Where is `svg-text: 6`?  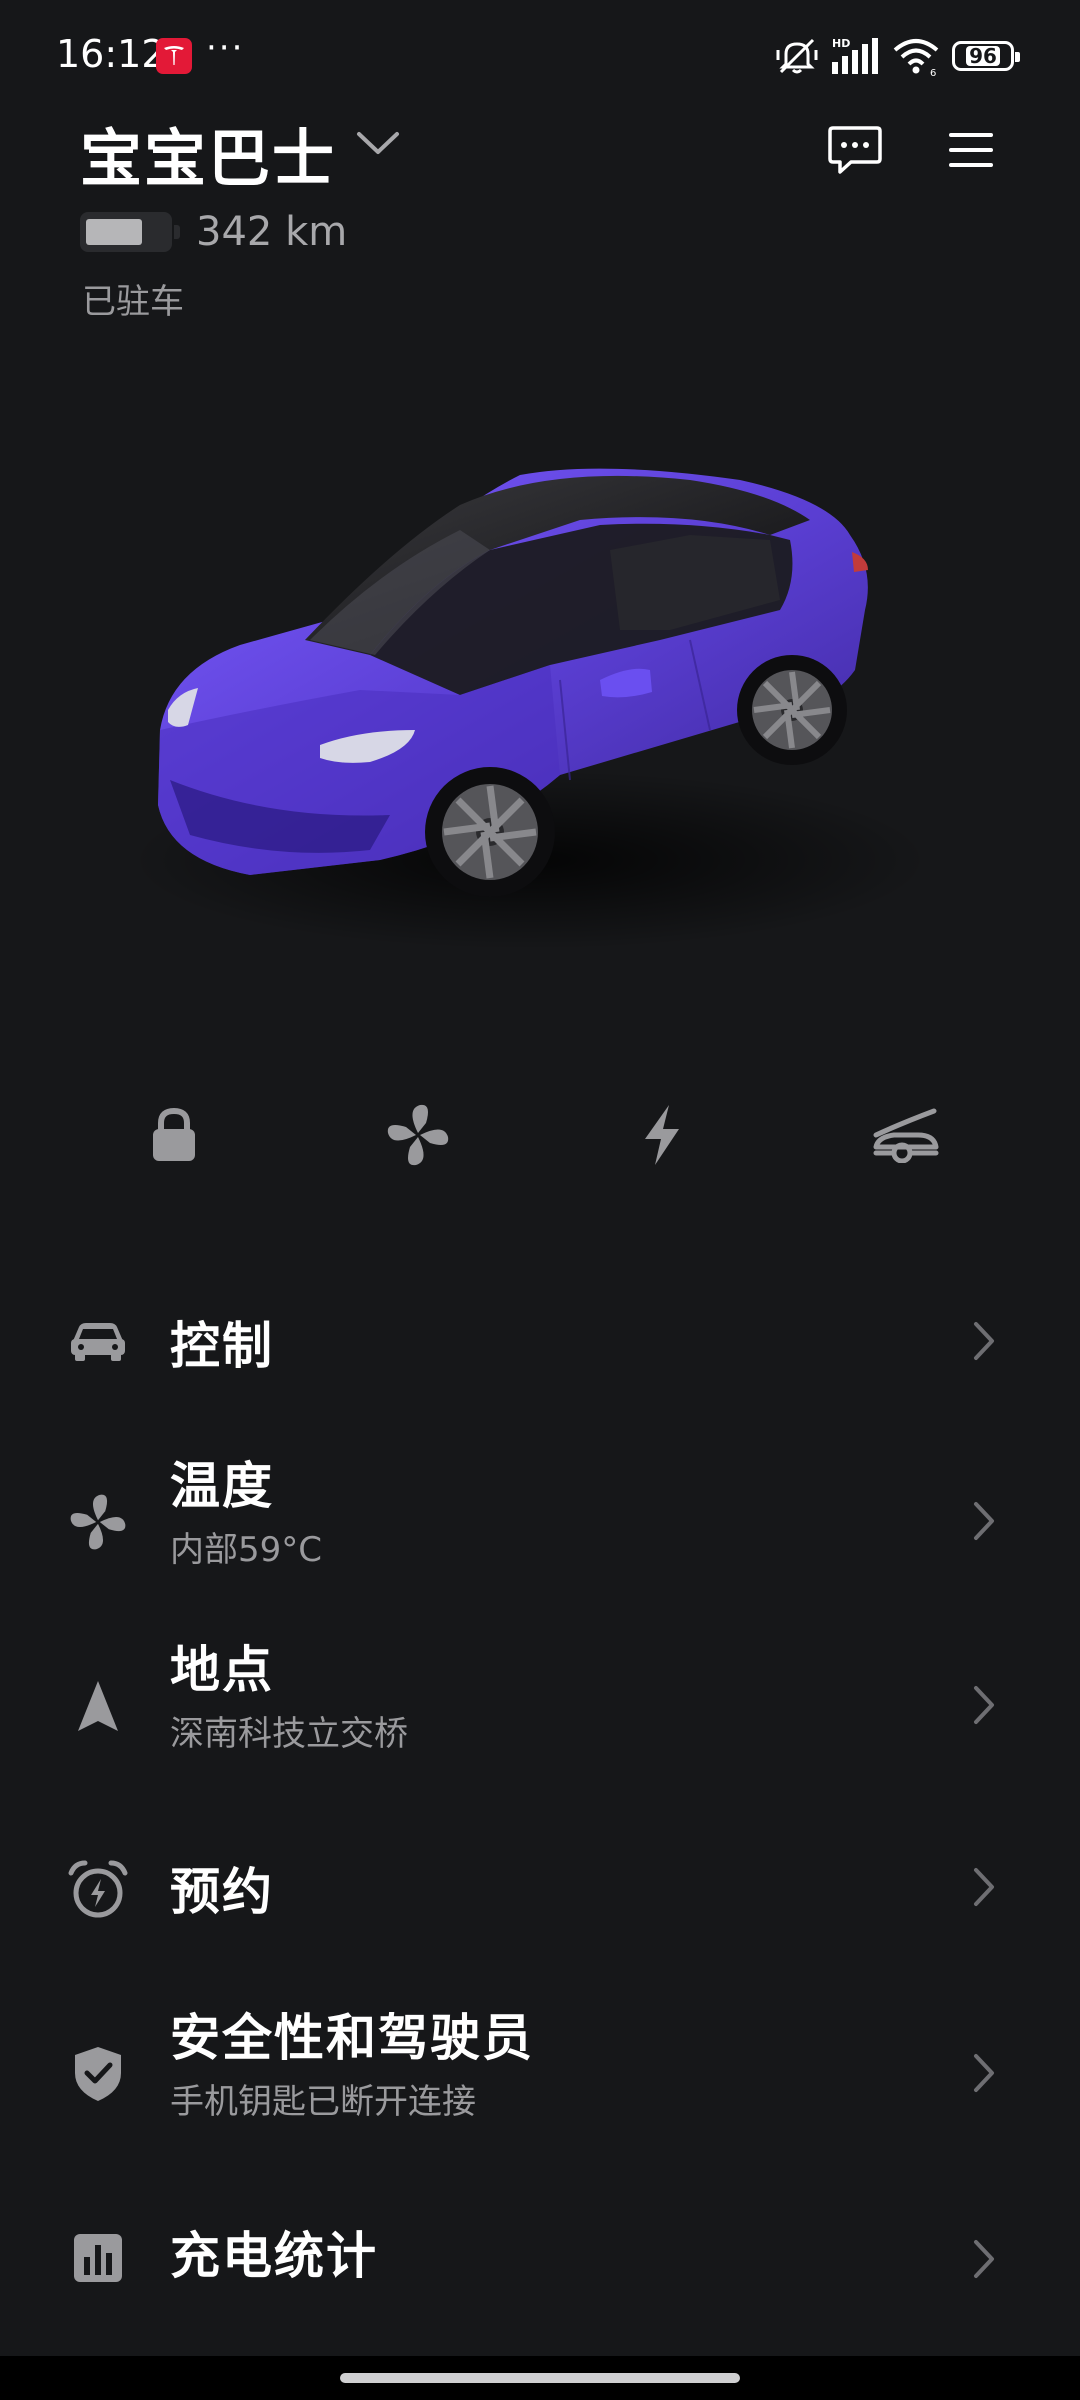 svg-text: 6 is located at coordinates (933, 72).